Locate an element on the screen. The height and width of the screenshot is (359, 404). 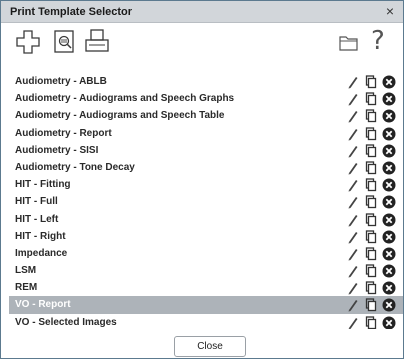
template-label: HIT - Left is located at coordinates (37, 219).